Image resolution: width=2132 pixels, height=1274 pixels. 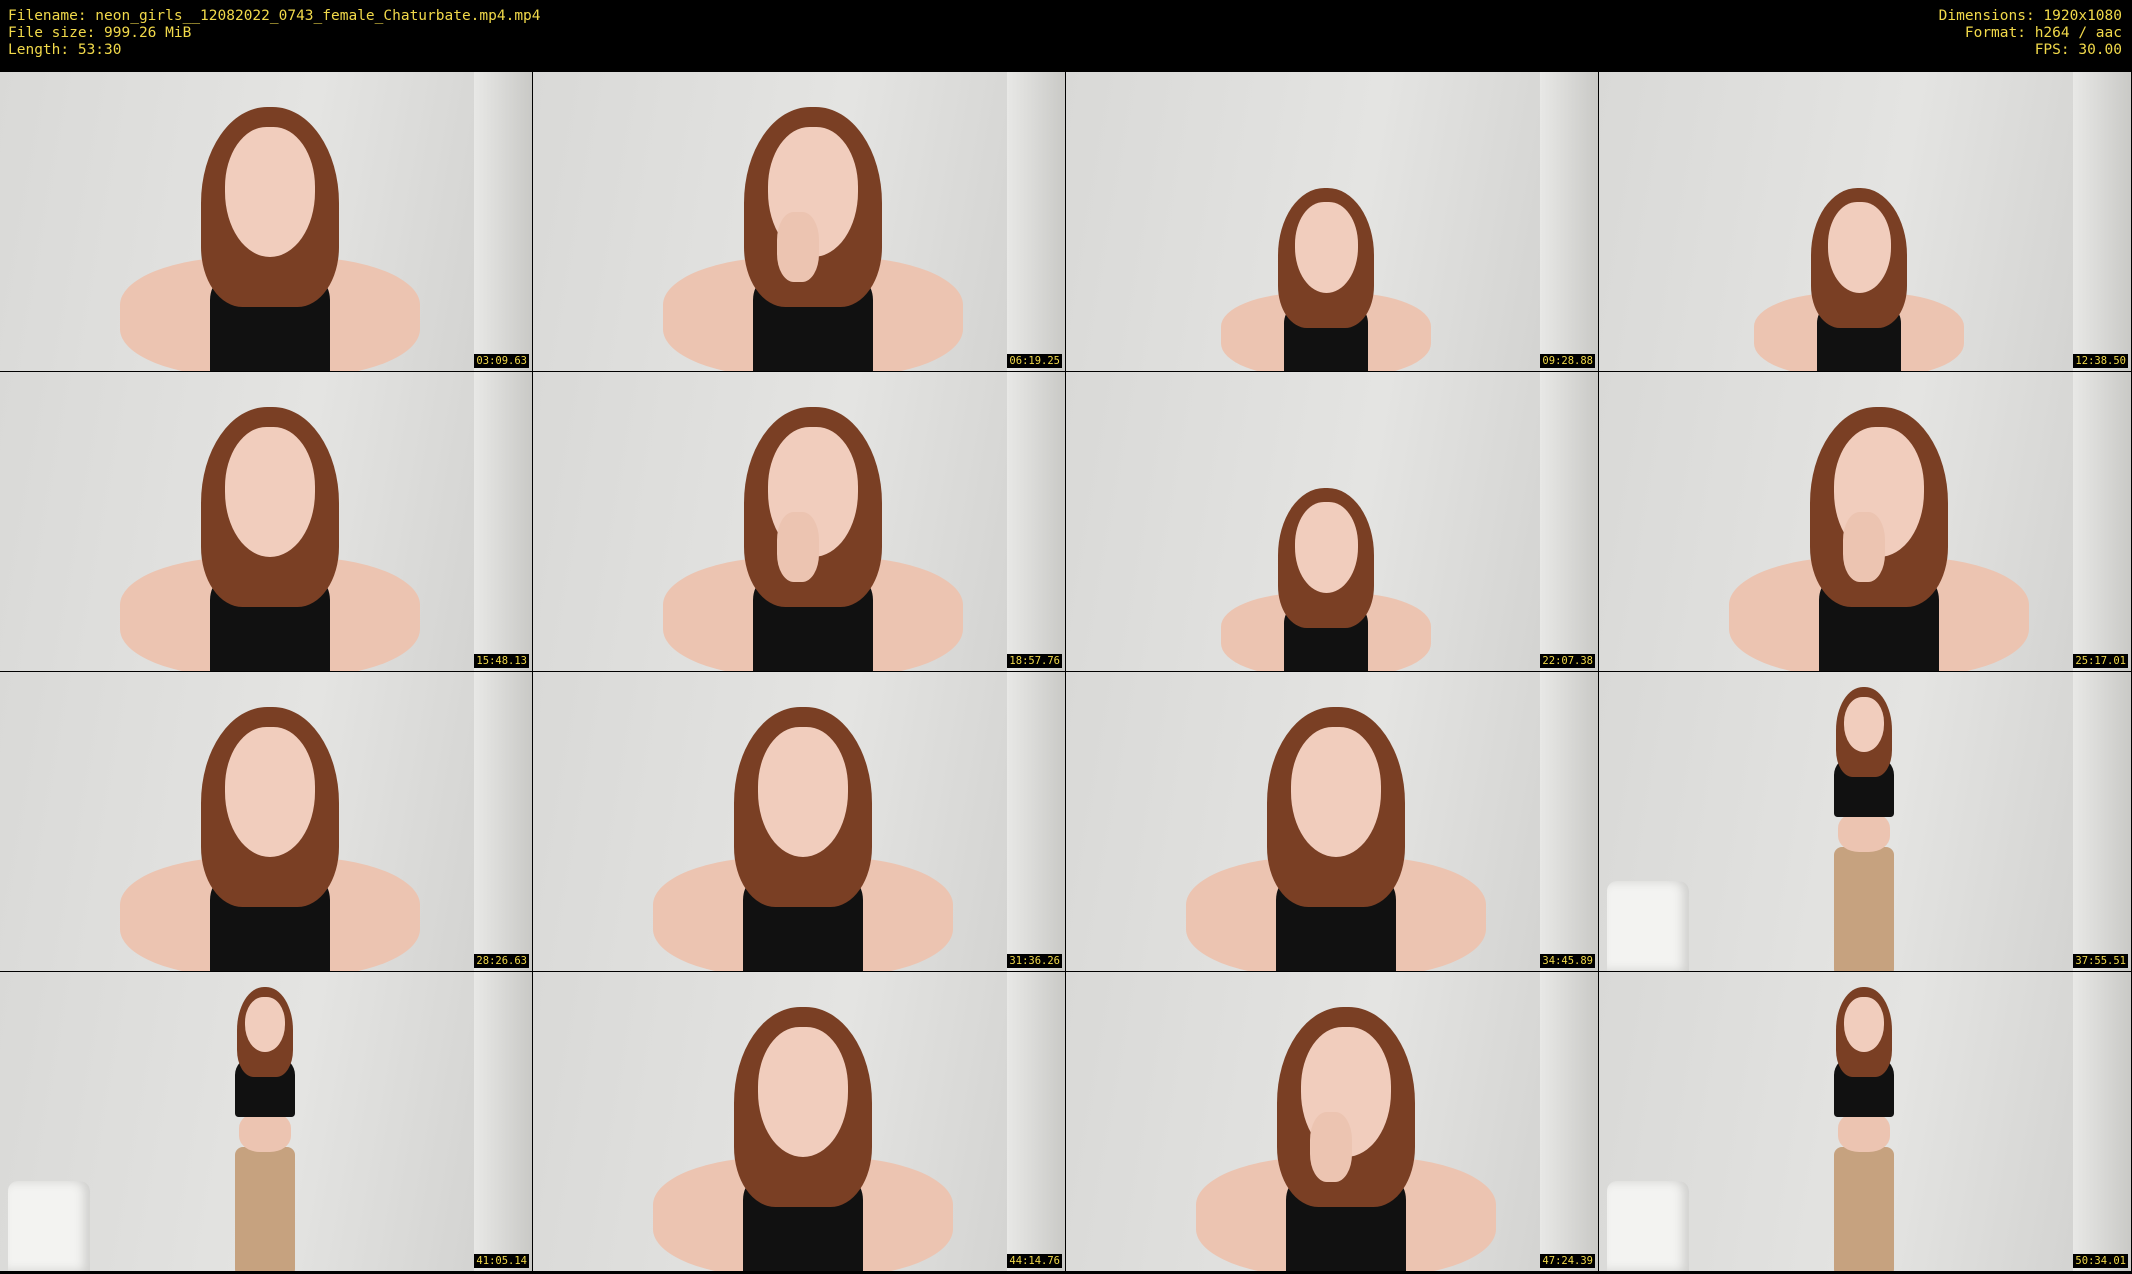 I want to click on video-thumbnail: 47:24.39, so click(x=1332, y=1121).